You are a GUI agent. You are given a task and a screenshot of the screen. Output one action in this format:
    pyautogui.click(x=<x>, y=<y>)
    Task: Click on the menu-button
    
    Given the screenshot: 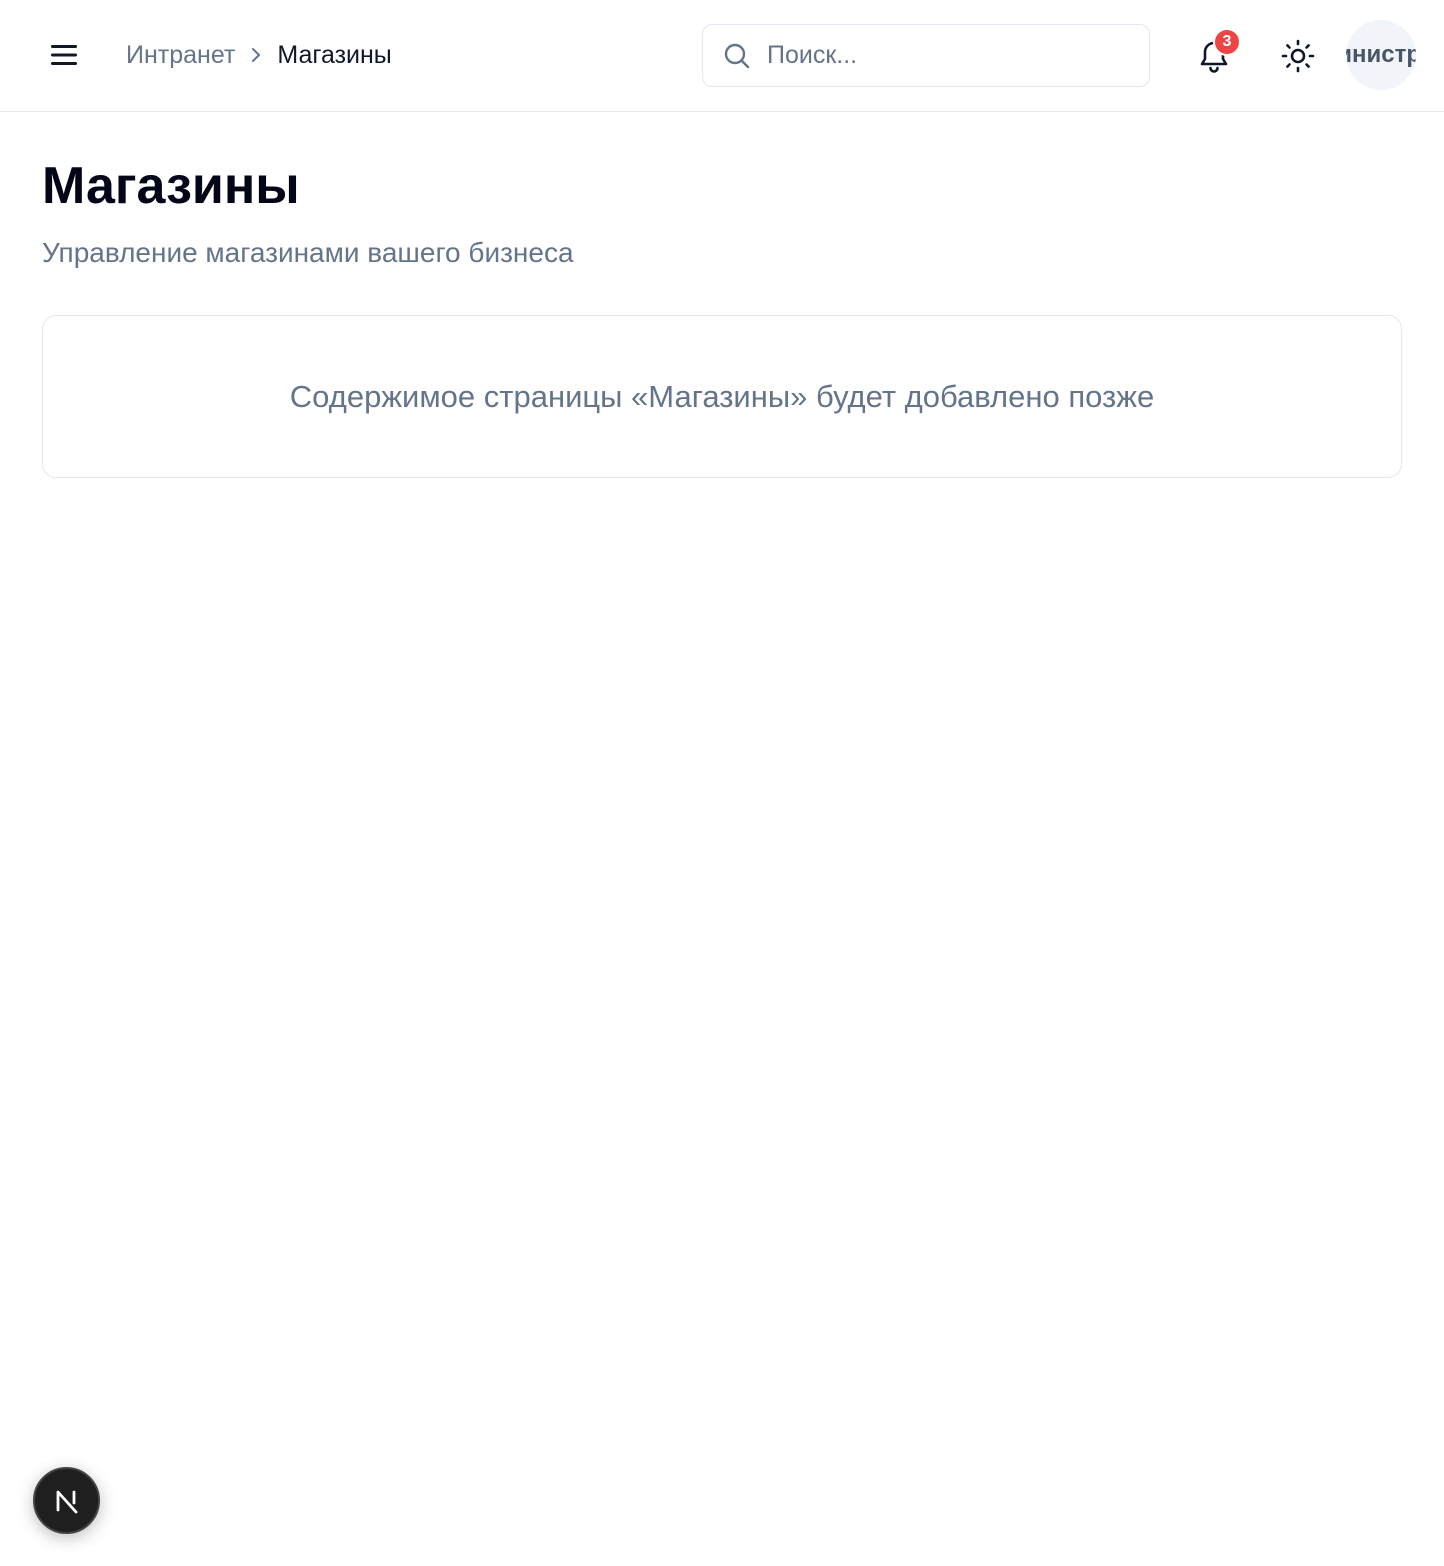 What is the action you would take?
    pyautogui.click(x=64, y=55)
    